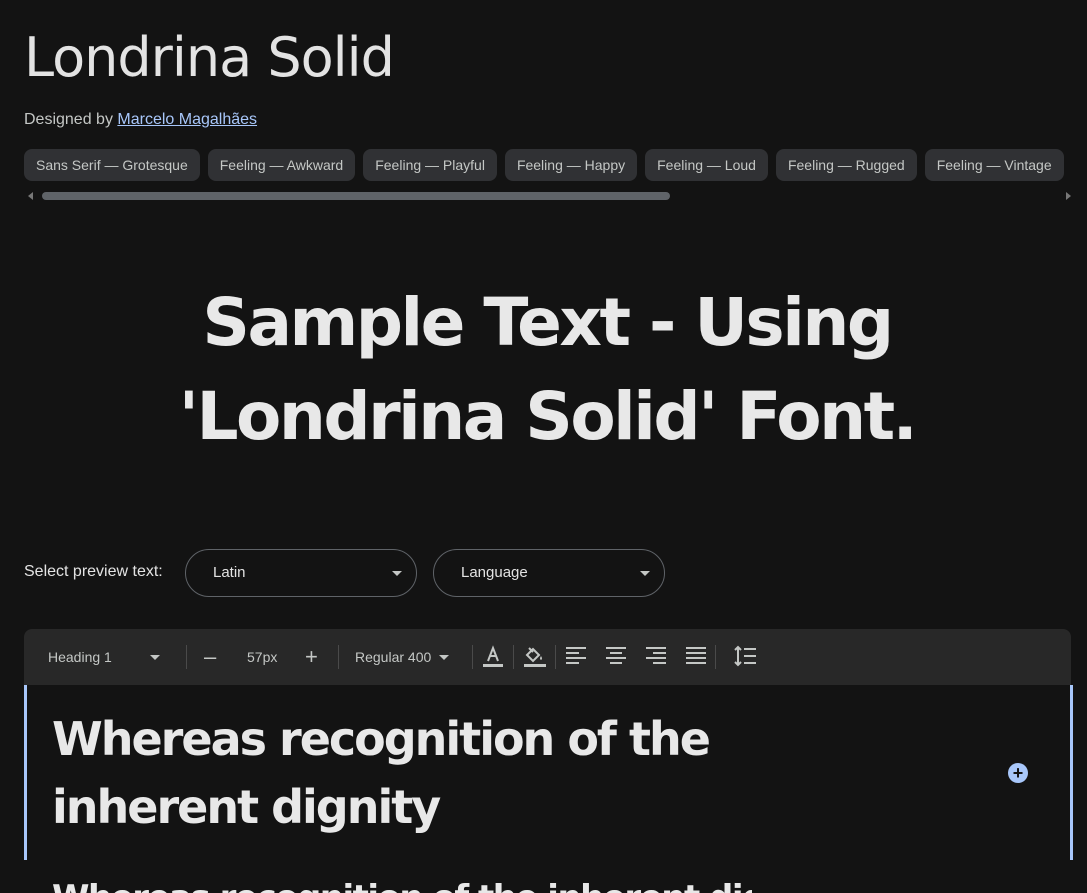 This screenshot has width=1087, height=893. I want to click on tag-scrollbar, so click(547, 196).